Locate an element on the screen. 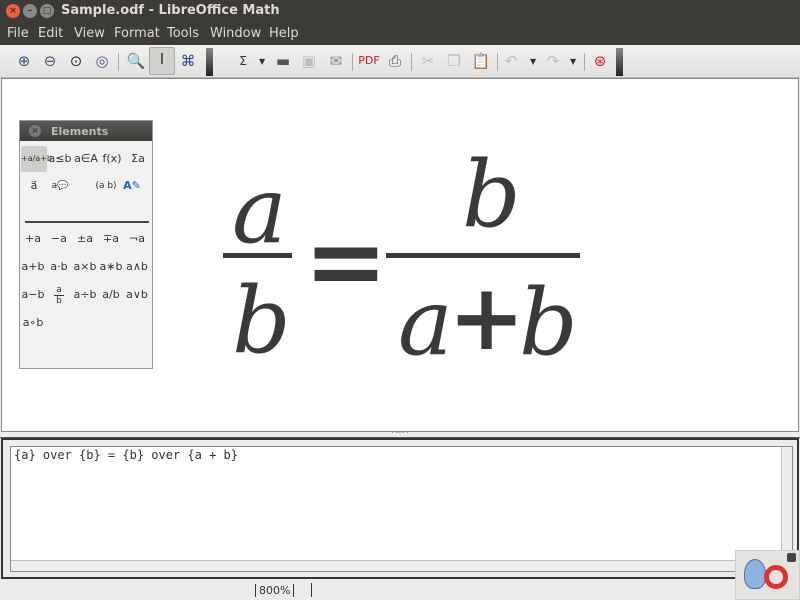  close-icon: × is located at coordinates (35, 131).